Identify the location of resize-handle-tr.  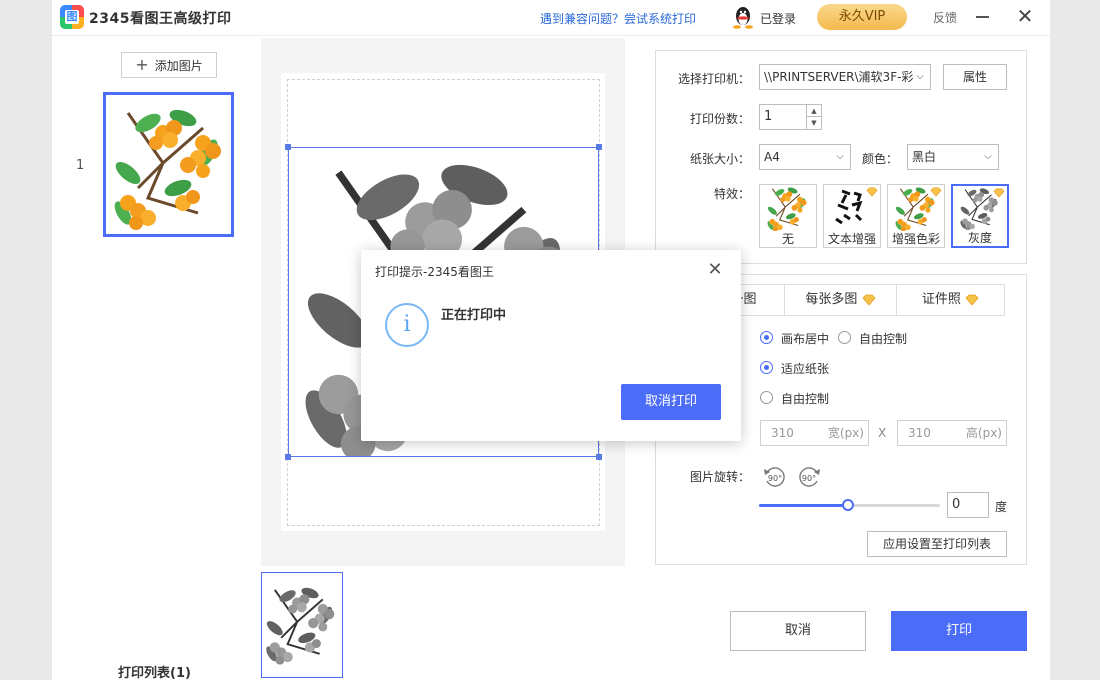
(599, 147).